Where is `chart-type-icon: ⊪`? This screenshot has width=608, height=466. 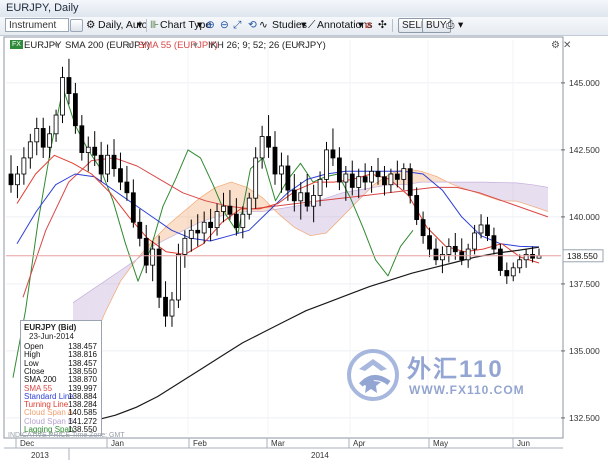
chart-type-icon: ⊪ is located at coordinates (154, 25).